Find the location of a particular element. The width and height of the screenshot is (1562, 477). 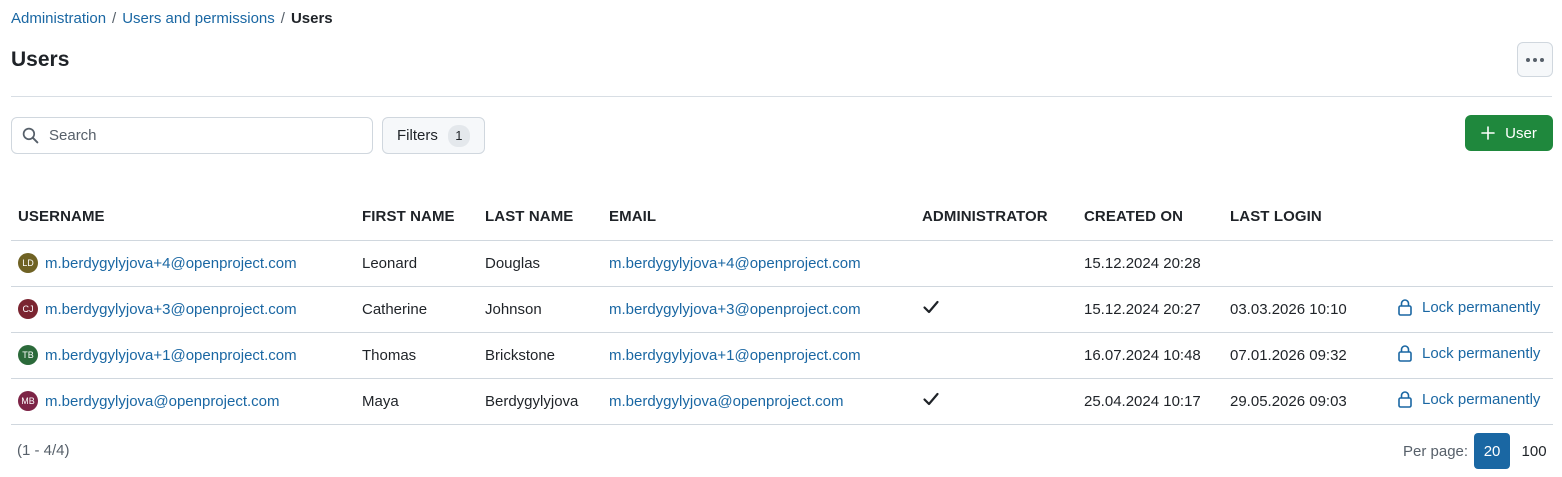

avatar: LD is located at coordinates (28, 263).